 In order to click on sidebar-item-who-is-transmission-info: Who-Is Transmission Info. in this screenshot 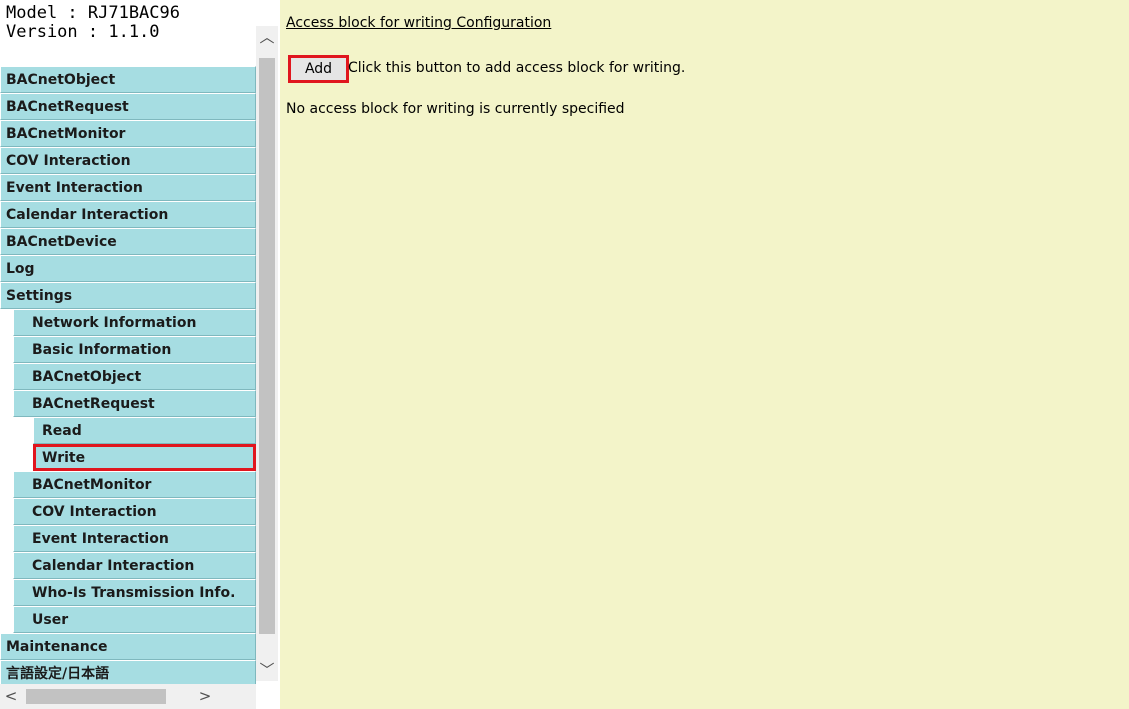, I will do `click(134, 592)`.